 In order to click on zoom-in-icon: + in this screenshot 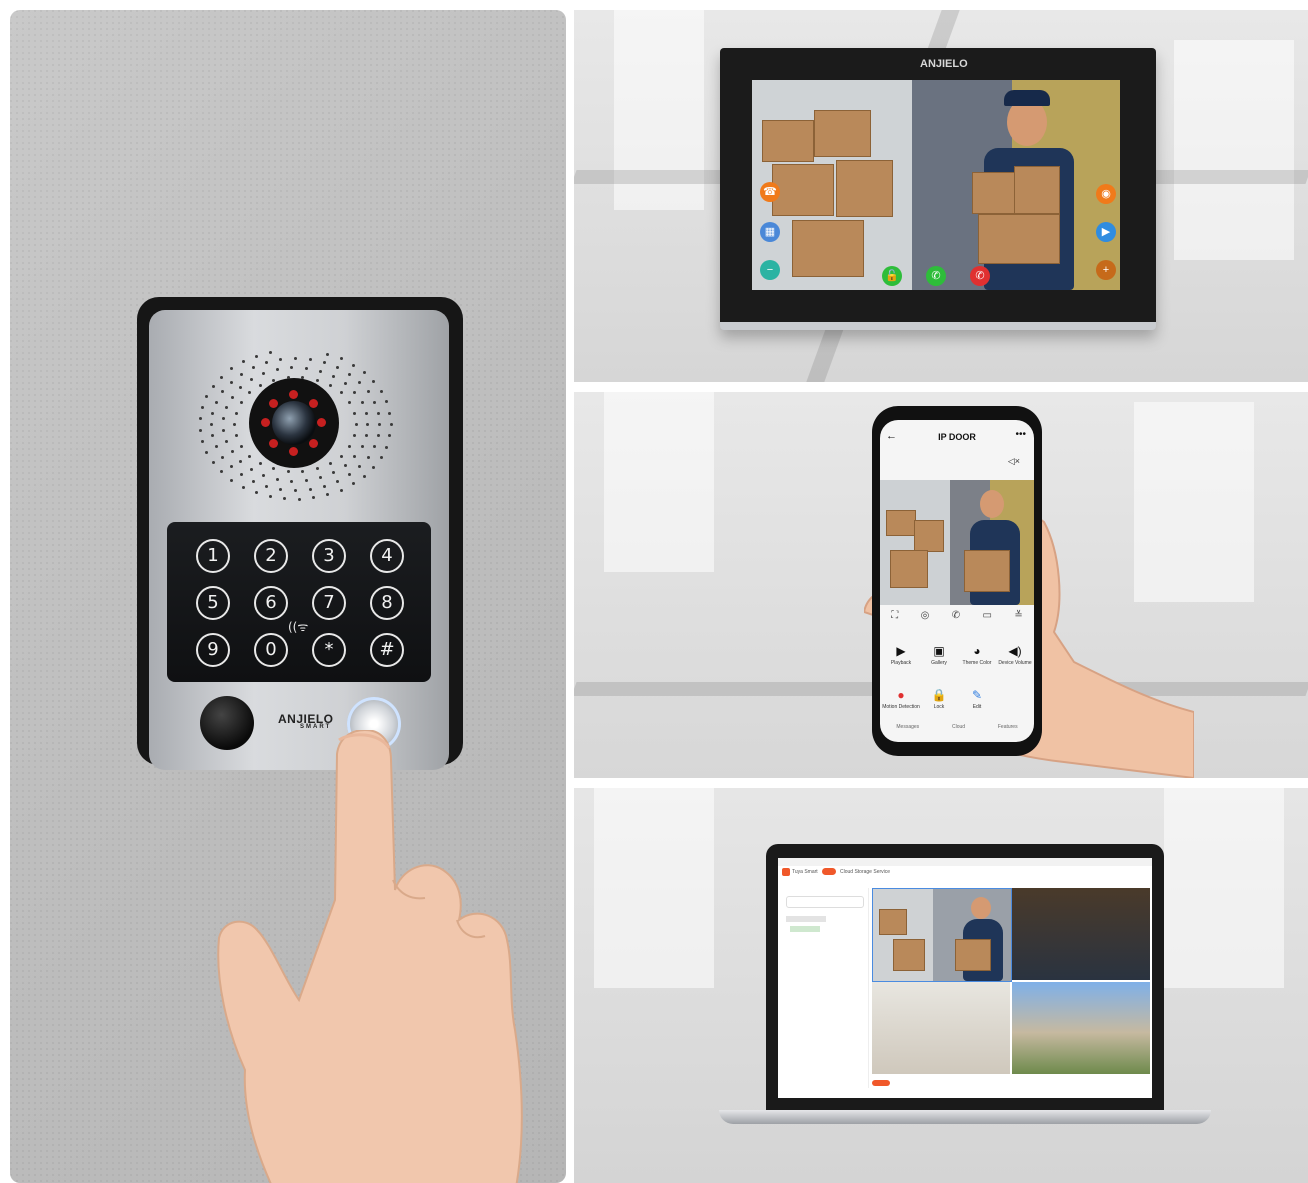, I will do `click(1106, 270)`.